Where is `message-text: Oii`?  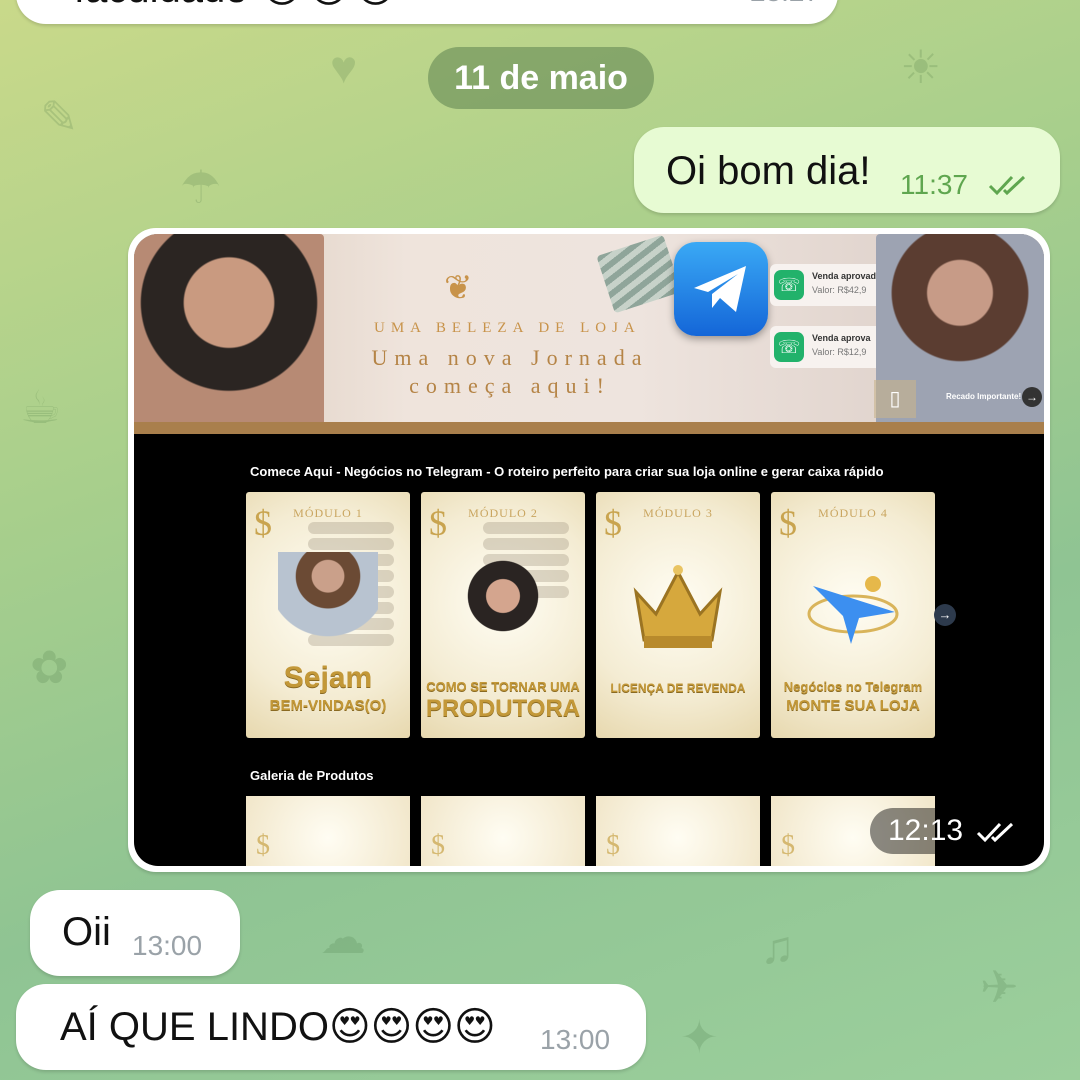
message-text: Oii is located at coordinates (86, 932).